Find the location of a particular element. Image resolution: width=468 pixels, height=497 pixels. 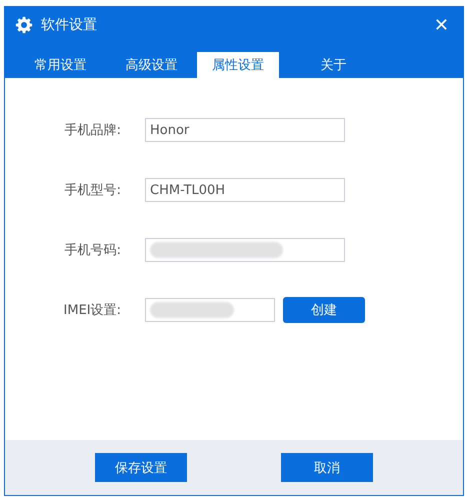

close-button: ✕ is located at coordinates (441, 25).